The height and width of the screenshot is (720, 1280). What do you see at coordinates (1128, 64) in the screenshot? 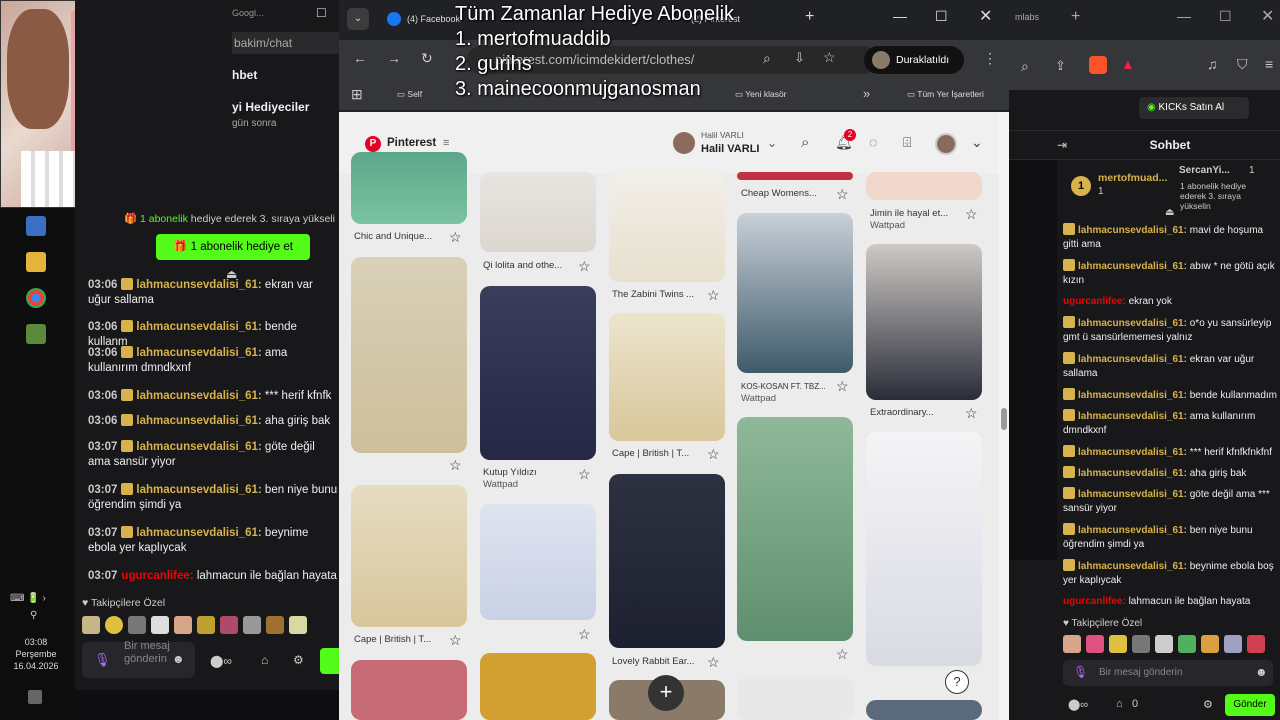
I see `extension-icon: ▲` at bounding box center [1128, 64].